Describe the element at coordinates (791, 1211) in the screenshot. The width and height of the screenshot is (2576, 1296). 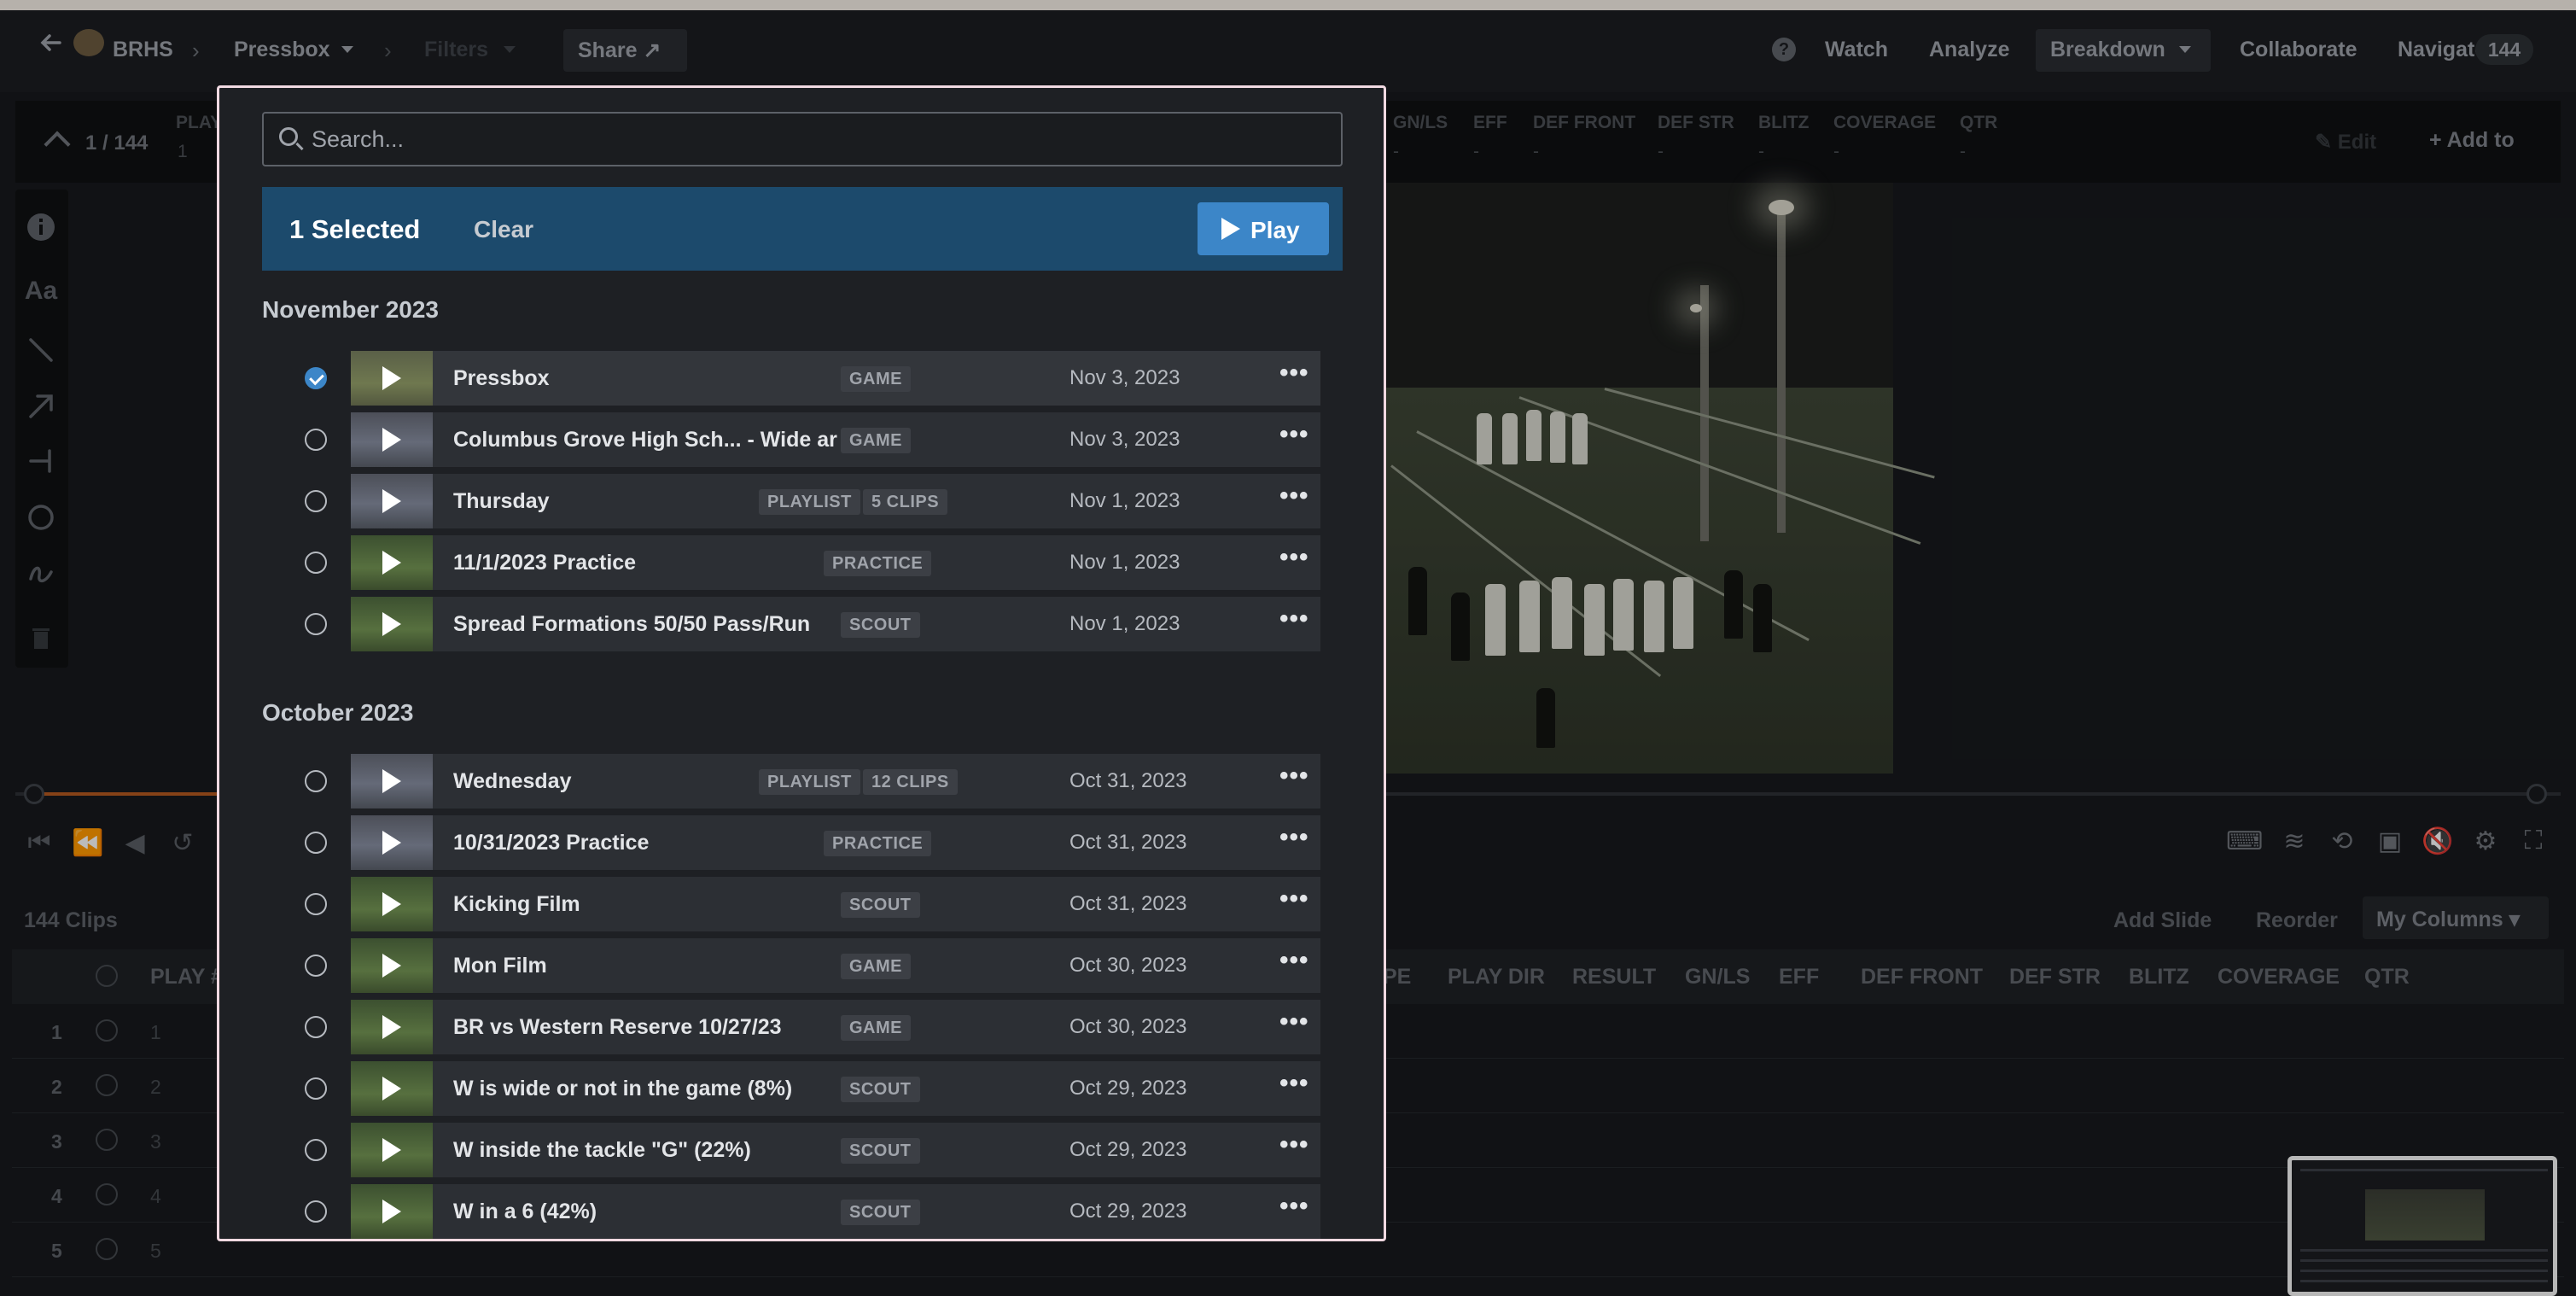
I see `list-item: W in a 6 (42%) SCOUT Oct 29, 2023 •••` at that location.